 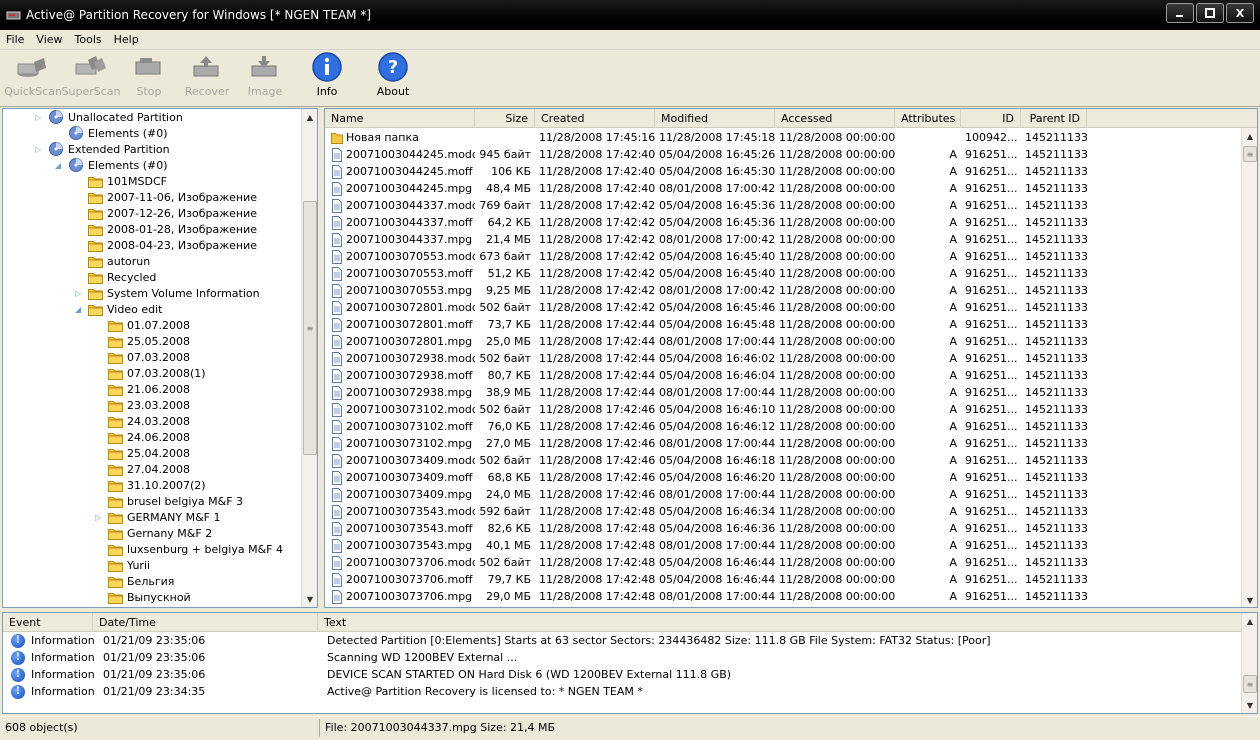 What do you see at coordinates (142, 421) in the screenshot?
I see `tree-node: 24.03.2008` at bounding box center [142, 421].